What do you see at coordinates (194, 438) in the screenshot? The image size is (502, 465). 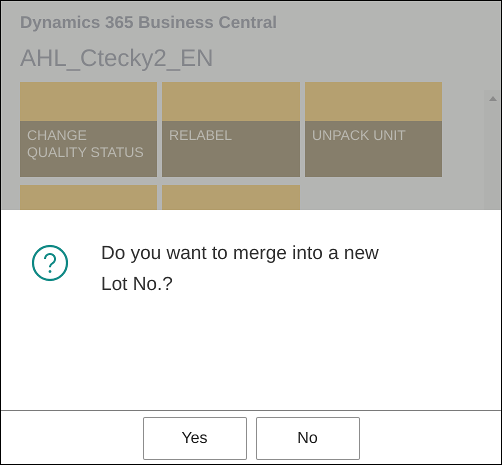 I see `dialog-button: Yes` at bounding box center [194, 438].